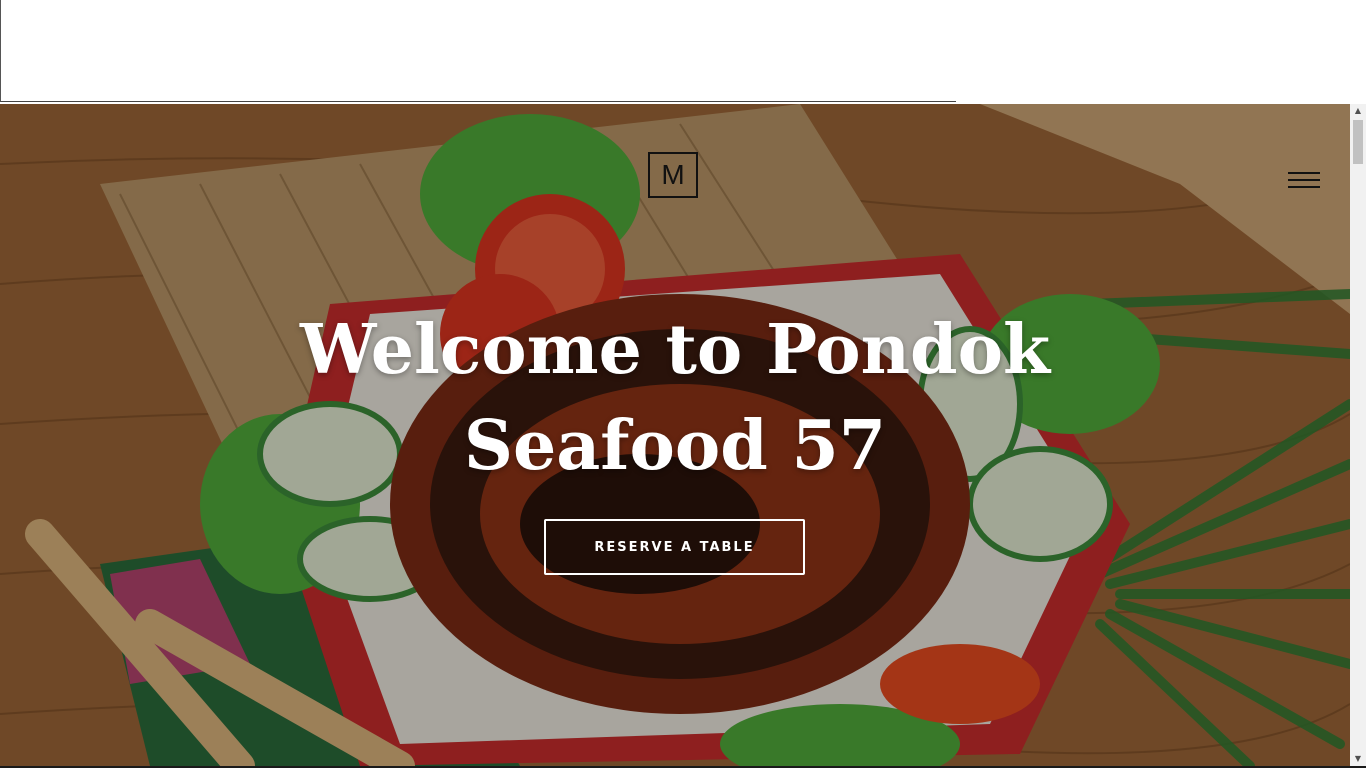 This screenshot has width=1366, height=768. I want to click on top-blank-area, so click(683, 52).